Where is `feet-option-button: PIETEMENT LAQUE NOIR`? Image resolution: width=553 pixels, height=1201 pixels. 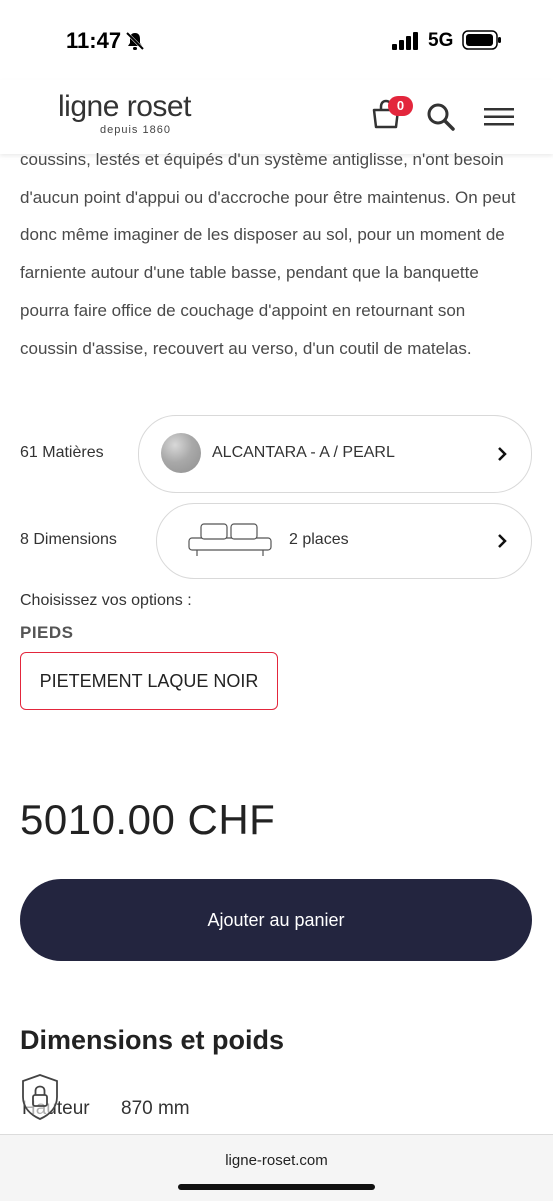 feet-option-button: PIETEMENT LAQUE NOIR is located at coordinates (149, 681).